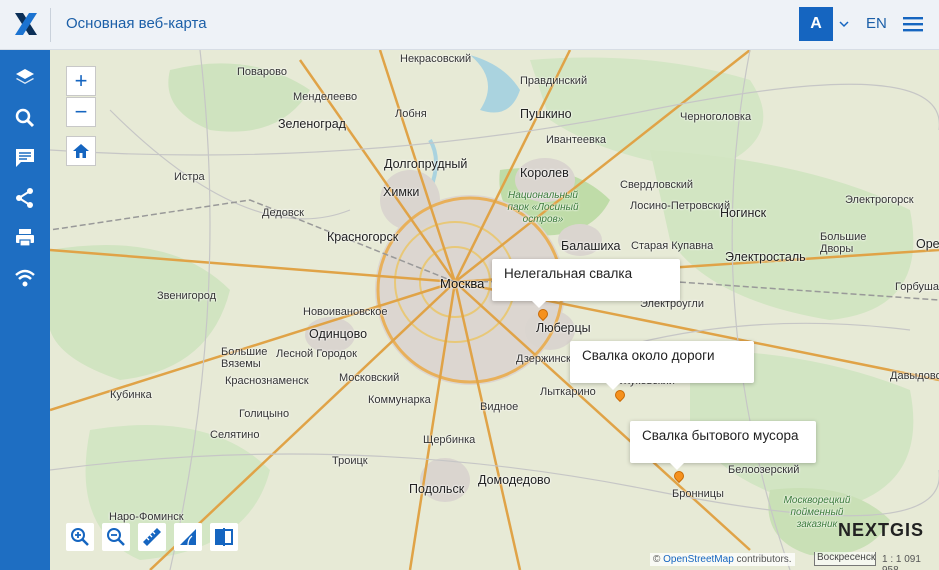  I want to click on home-button, so click(81, 151).